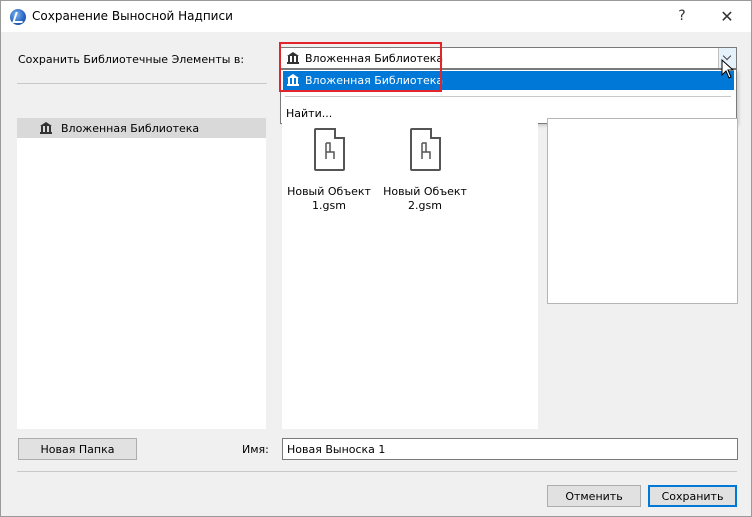 The width and height of the screenshot is (752, 517). Describe the element at coordinates (374, 58) in the screenshot. I see `combobox-value: Вложенная Библиотека` at that location.